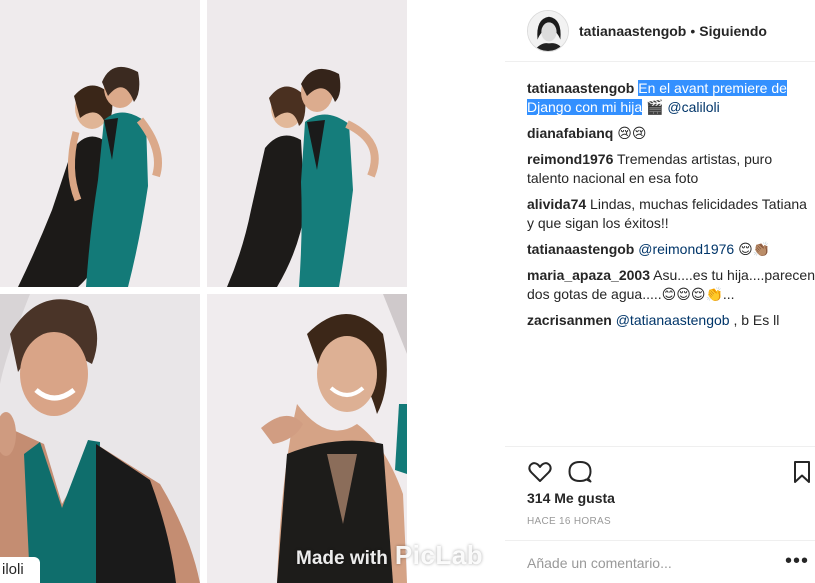 This screenshot has height=583, width=815. Describe the element at coordinates (342, 558) in the screenshot. I see `watermark-prefix: Made with` at that location.